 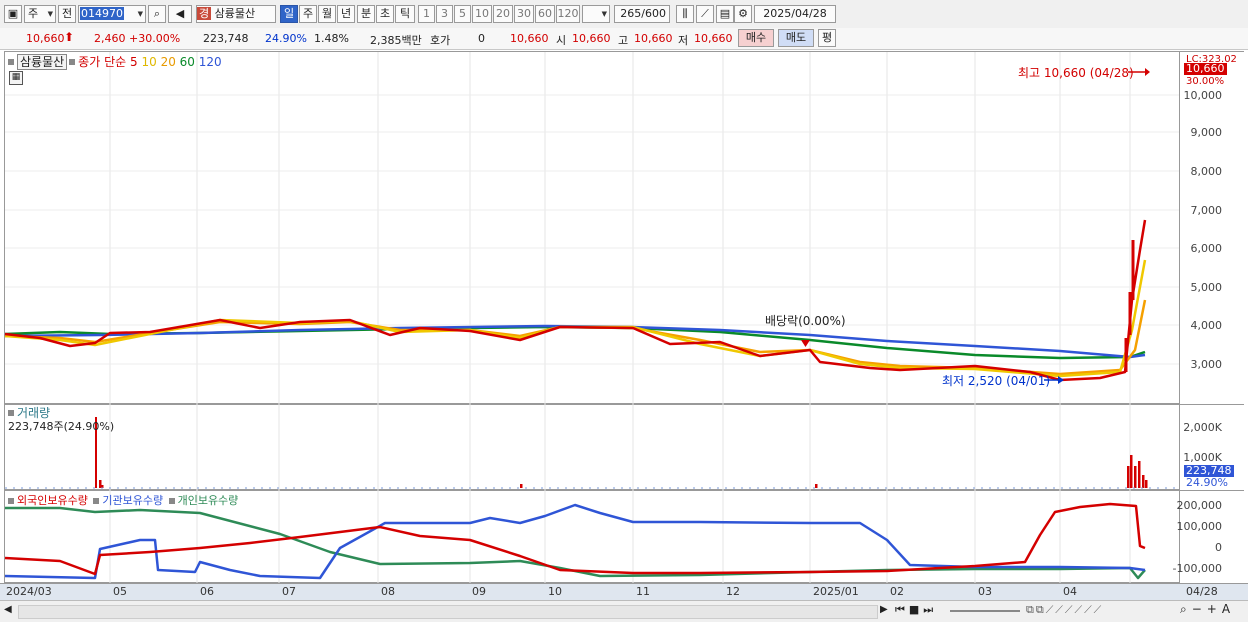 What do you see at coordinates (8, 609) in the screenshot?
I see `scroll-left-icon: ◀` at bounding box center [8, 609].